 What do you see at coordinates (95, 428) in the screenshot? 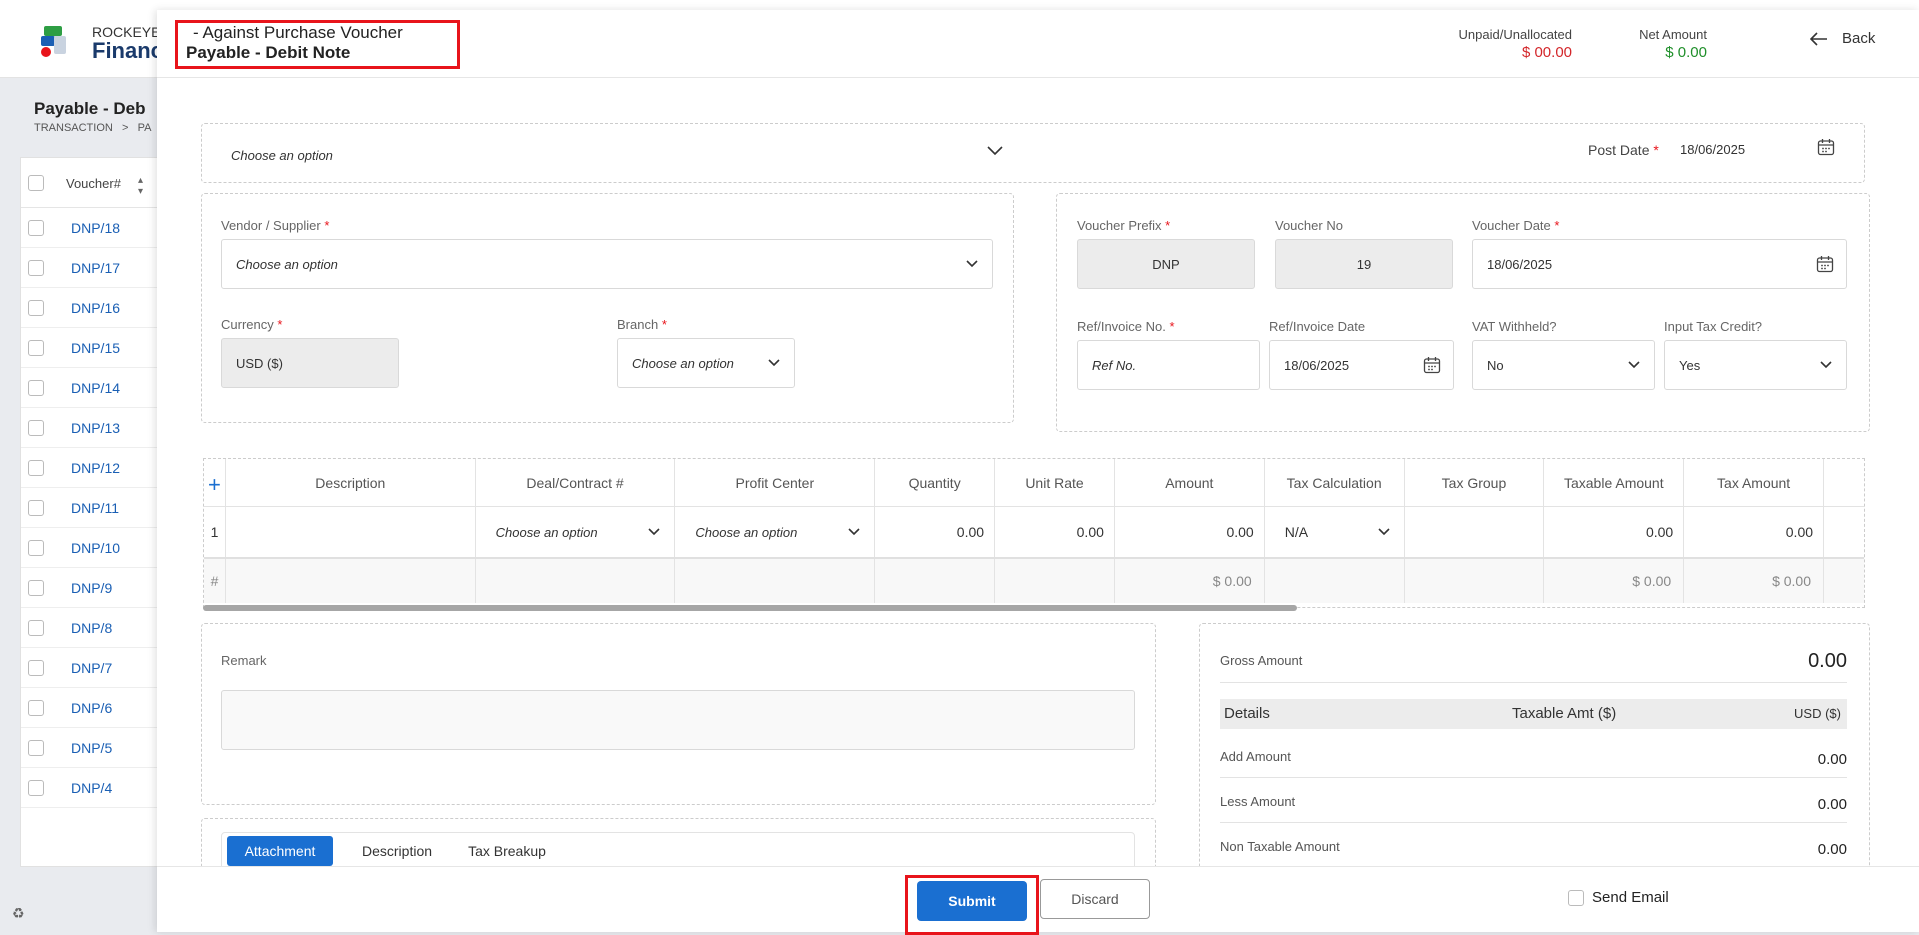
I see `voucher-link: DNP/13` at bounding box center [95, 428].